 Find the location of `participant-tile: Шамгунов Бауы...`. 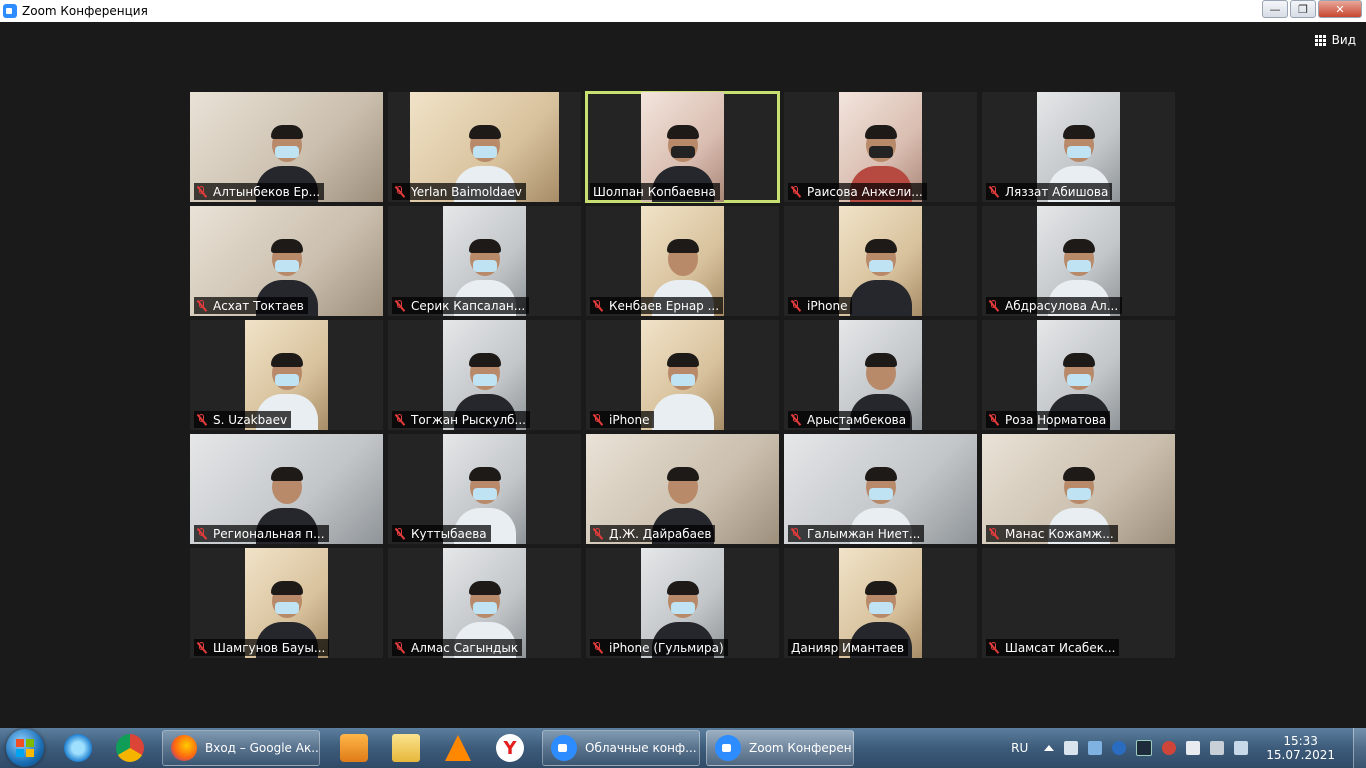

participant-tile: Шамгунов Бауы... is located at coordinates (286, 603).